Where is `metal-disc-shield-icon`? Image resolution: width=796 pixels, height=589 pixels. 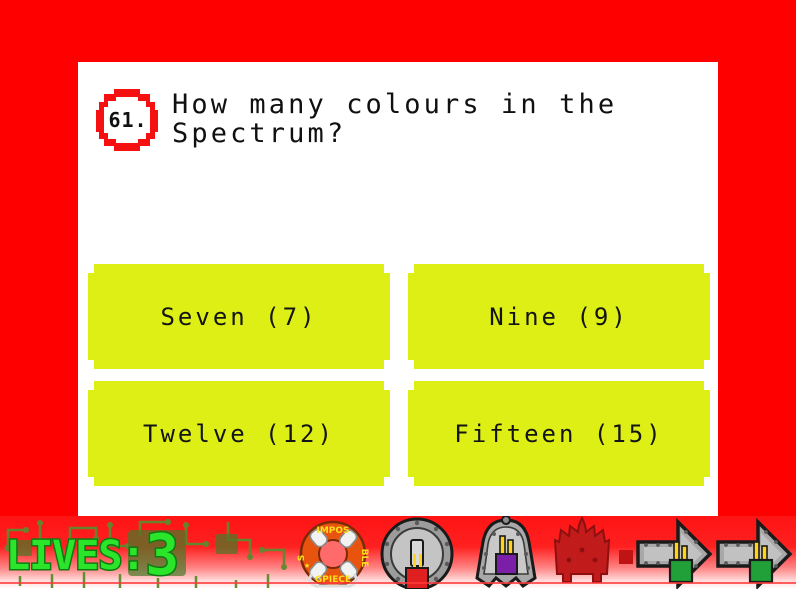
metal-disc-shield-icon is located at coordinates (417, 553).